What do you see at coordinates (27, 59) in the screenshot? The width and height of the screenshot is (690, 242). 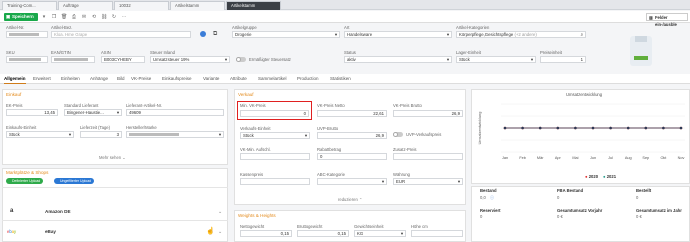 I see `sku-field` at bounding box center [27, 59].